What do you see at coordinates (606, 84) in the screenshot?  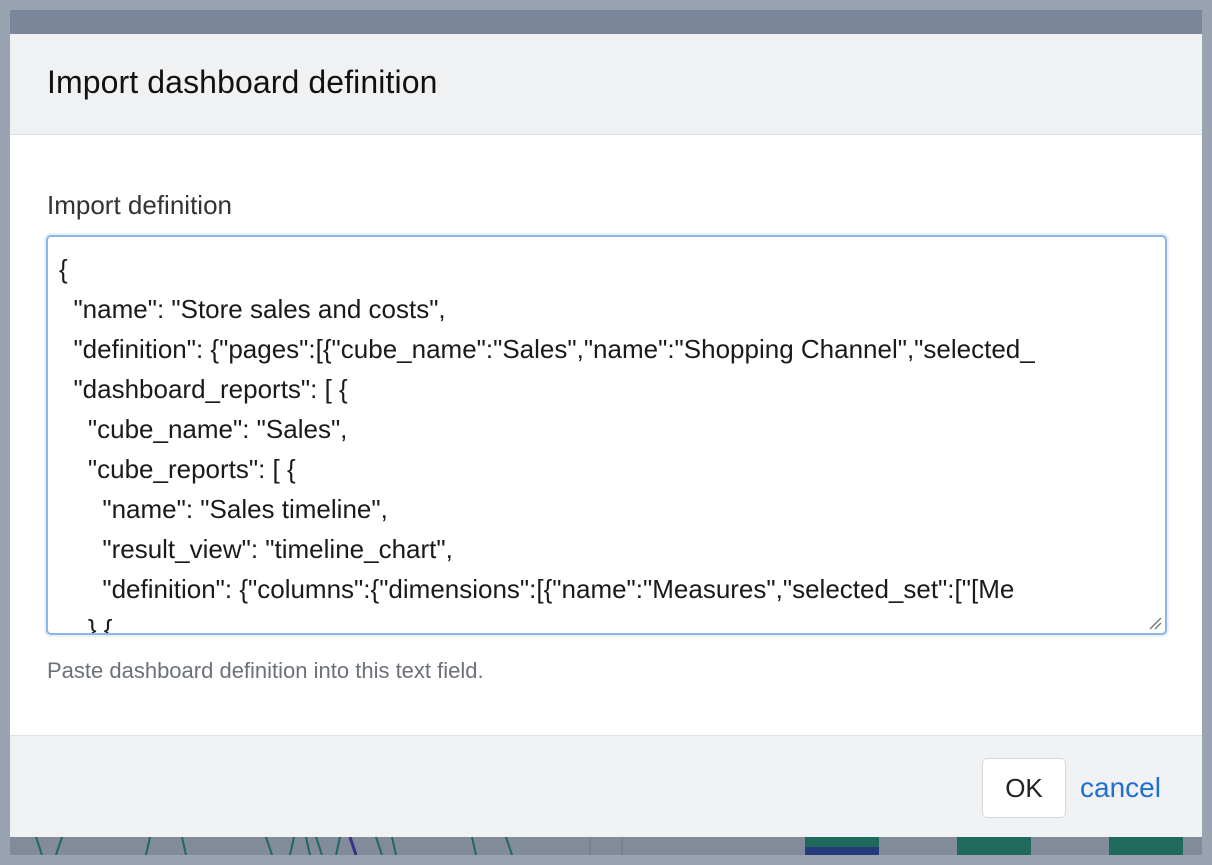 I see `dialog-header: Import dashboard definition` at bounding box center [606, 84].